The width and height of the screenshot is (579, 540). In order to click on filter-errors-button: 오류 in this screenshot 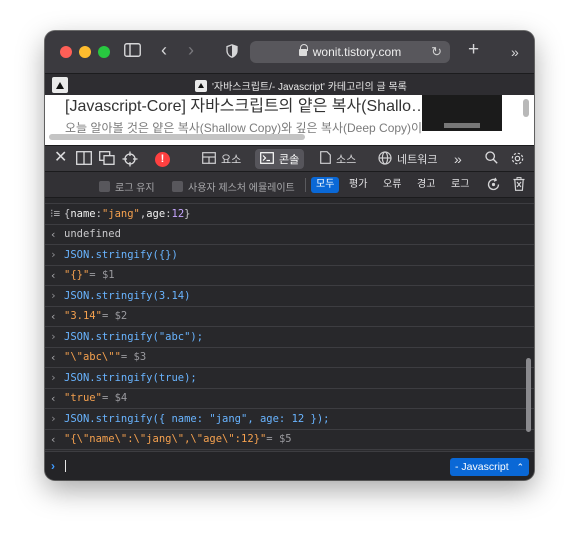, I will do `click(392, 185)`.